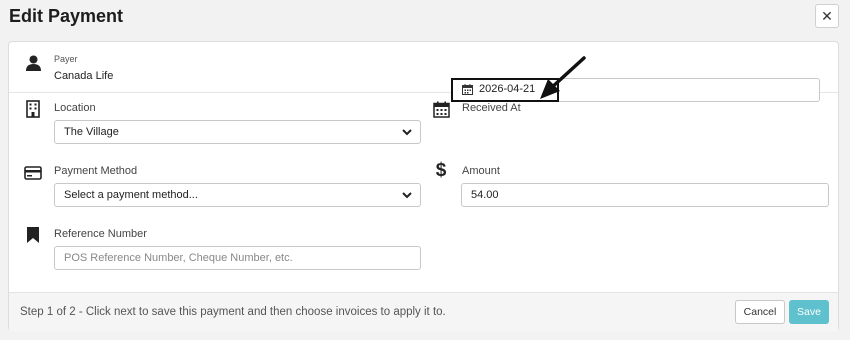 The height and width of the screenshot is (340, 850). Describe the element at coordinates (33, 109) in the screenshot. I see `building-icon` at that location.